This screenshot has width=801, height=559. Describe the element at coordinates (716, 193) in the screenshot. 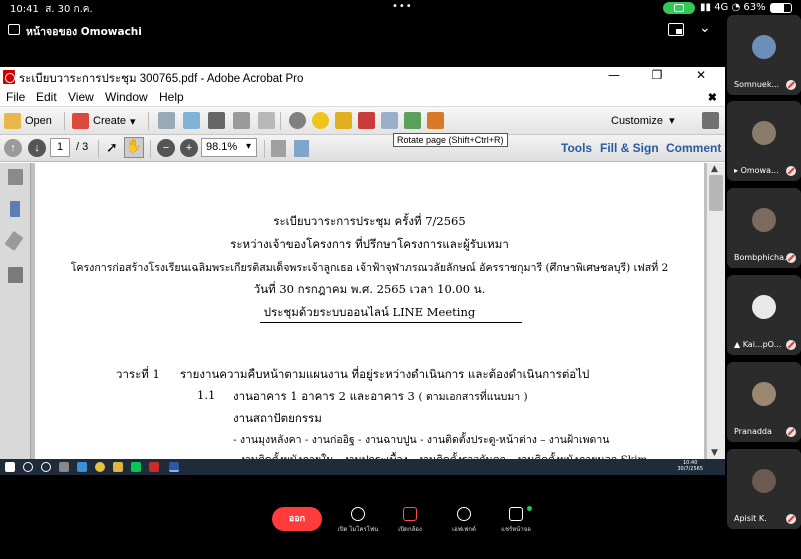

I see `scrollbar-thumb` at that location.